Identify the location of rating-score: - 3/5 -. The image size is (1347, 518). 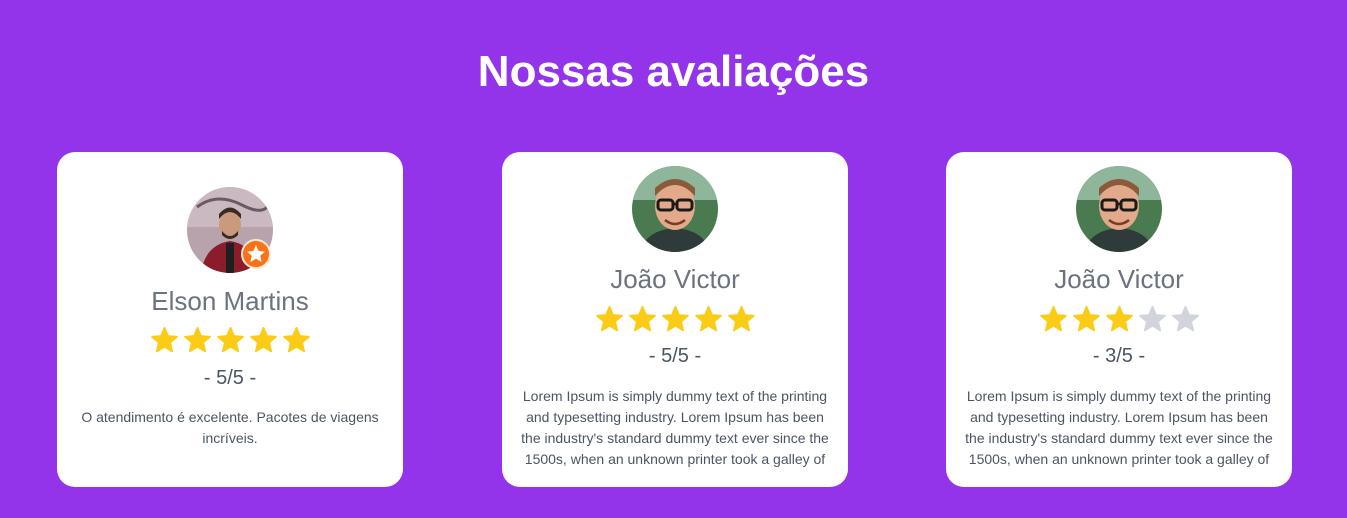
(1119, 356).